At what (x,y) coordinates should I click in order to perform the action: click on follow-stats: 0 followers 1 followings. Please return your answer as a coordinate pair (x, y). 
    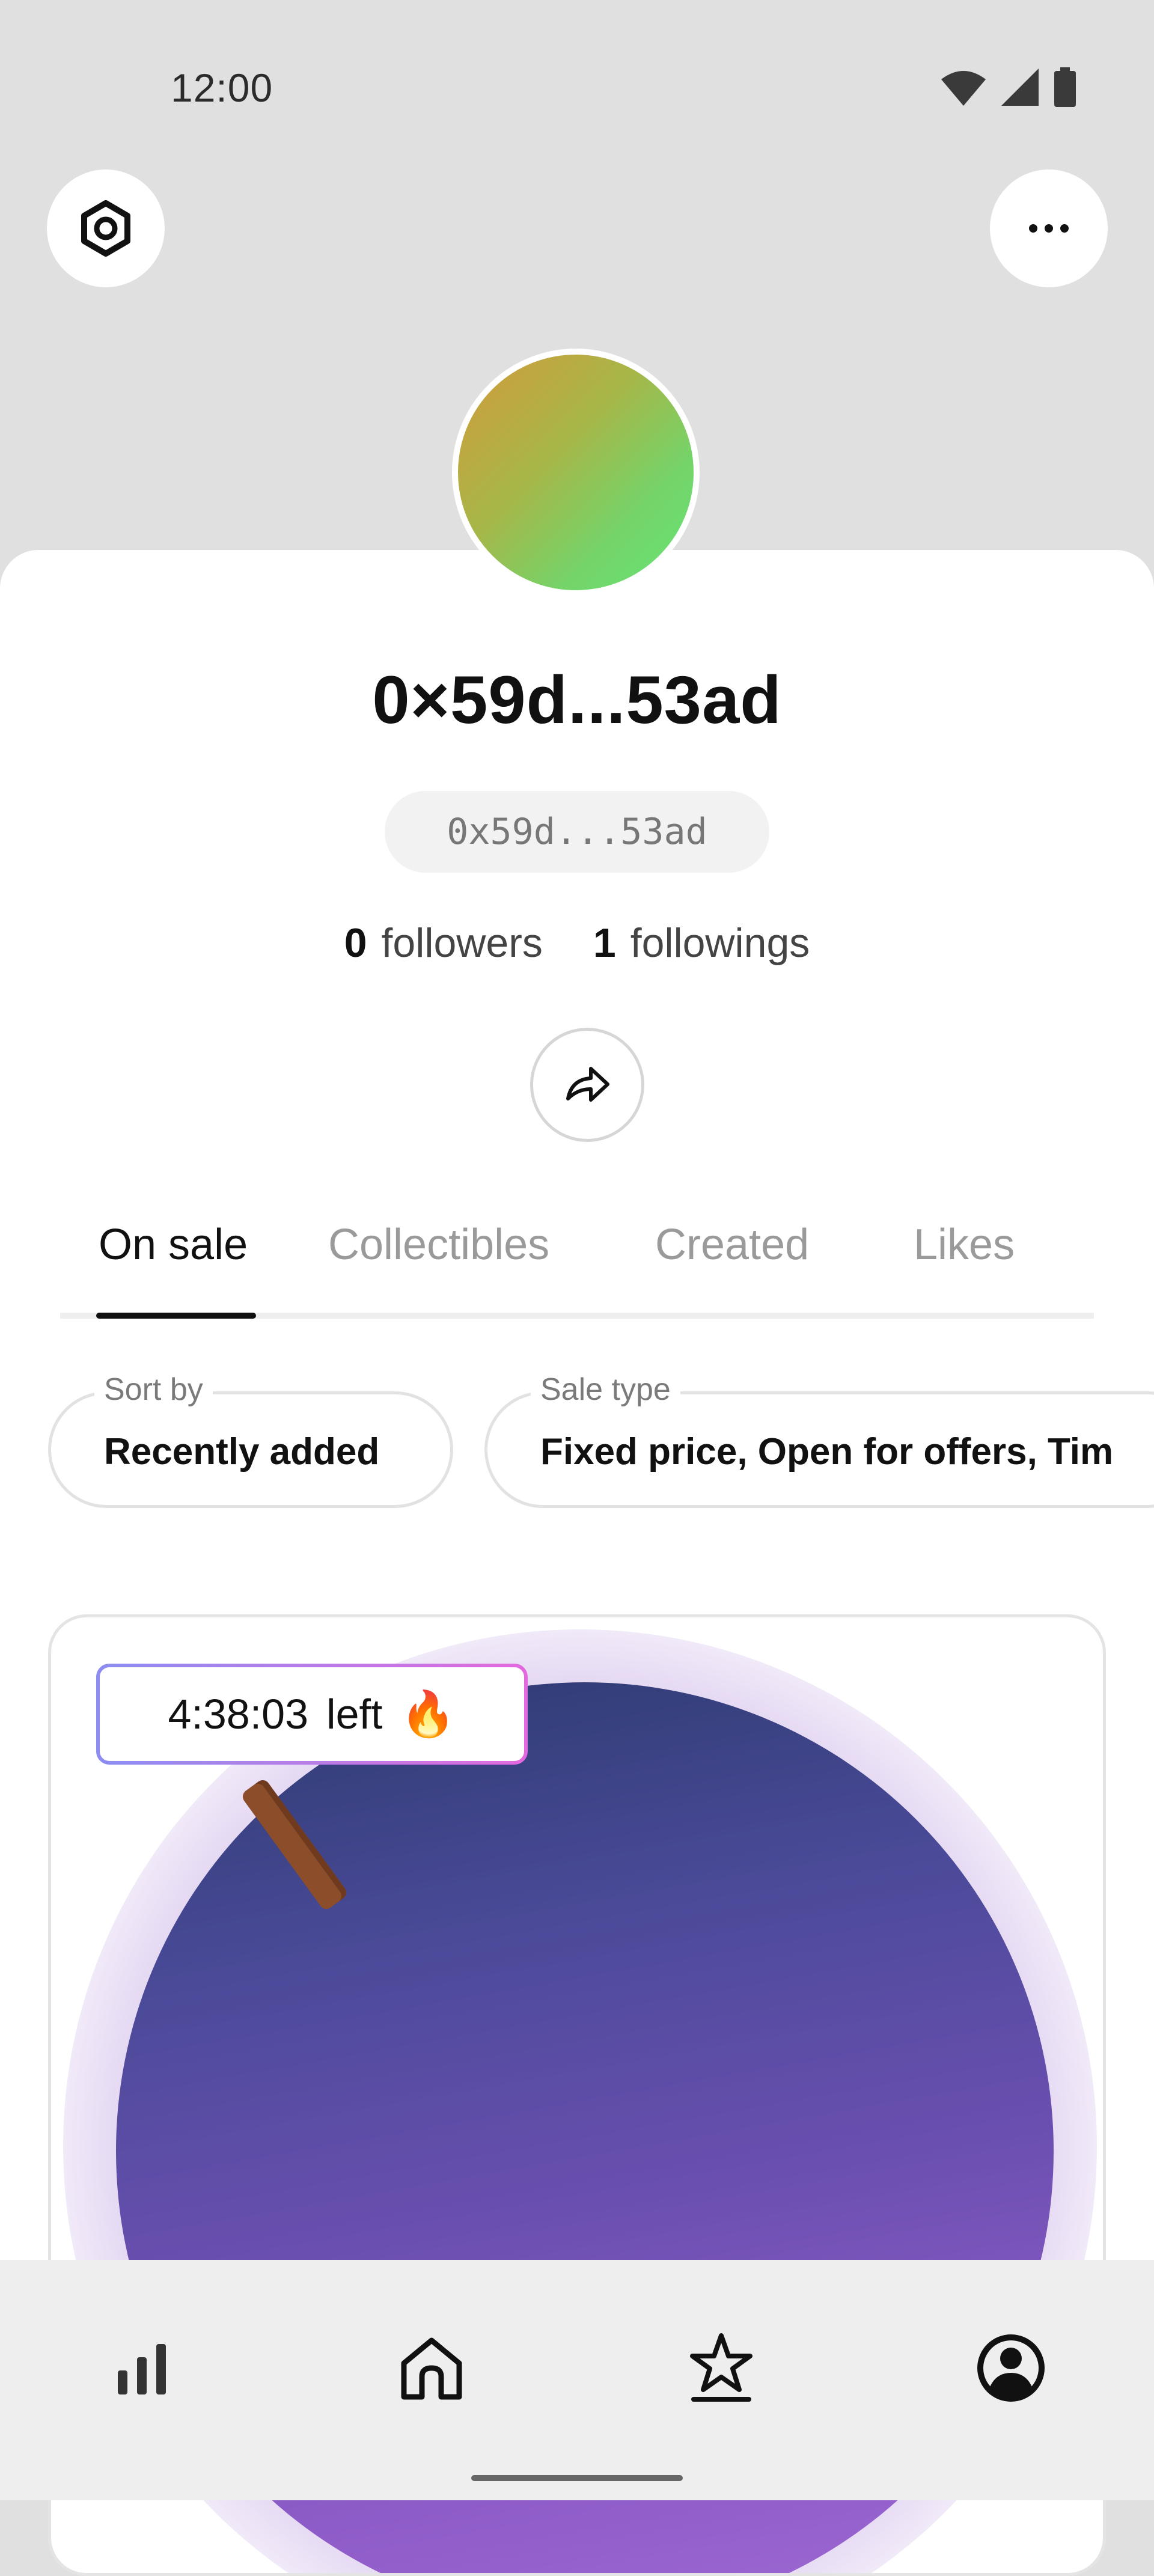
    Looking at the image, I should click on (577, 943).